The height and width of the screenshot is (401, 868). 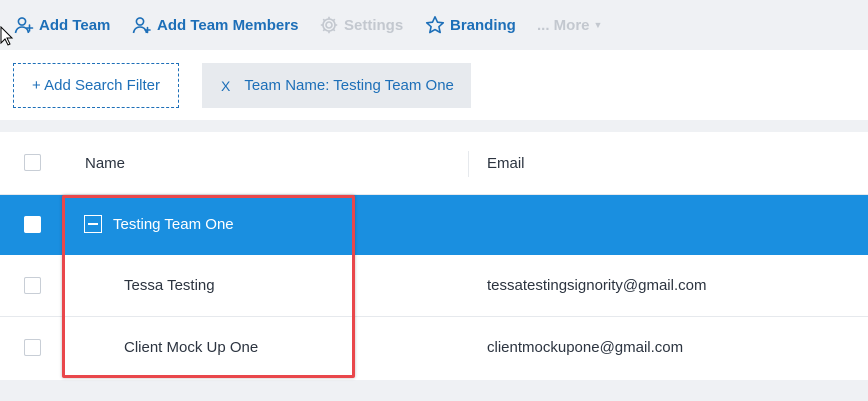 I want to click on star-icon, so click(x=435, y=25).